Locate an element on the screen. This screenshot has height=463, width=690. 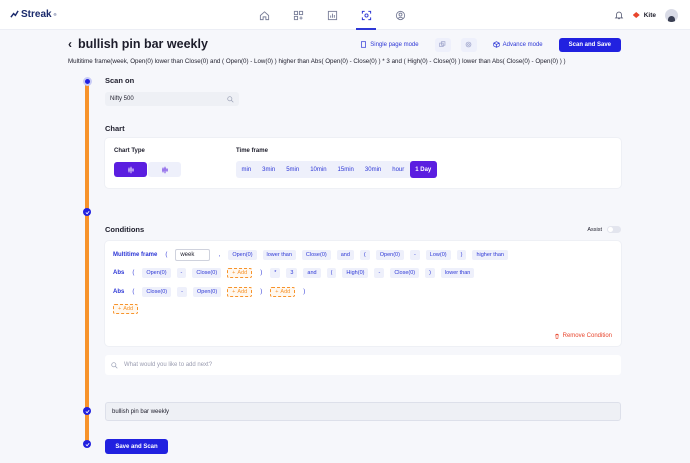
copy-icon is located at coordinates (442, 44).